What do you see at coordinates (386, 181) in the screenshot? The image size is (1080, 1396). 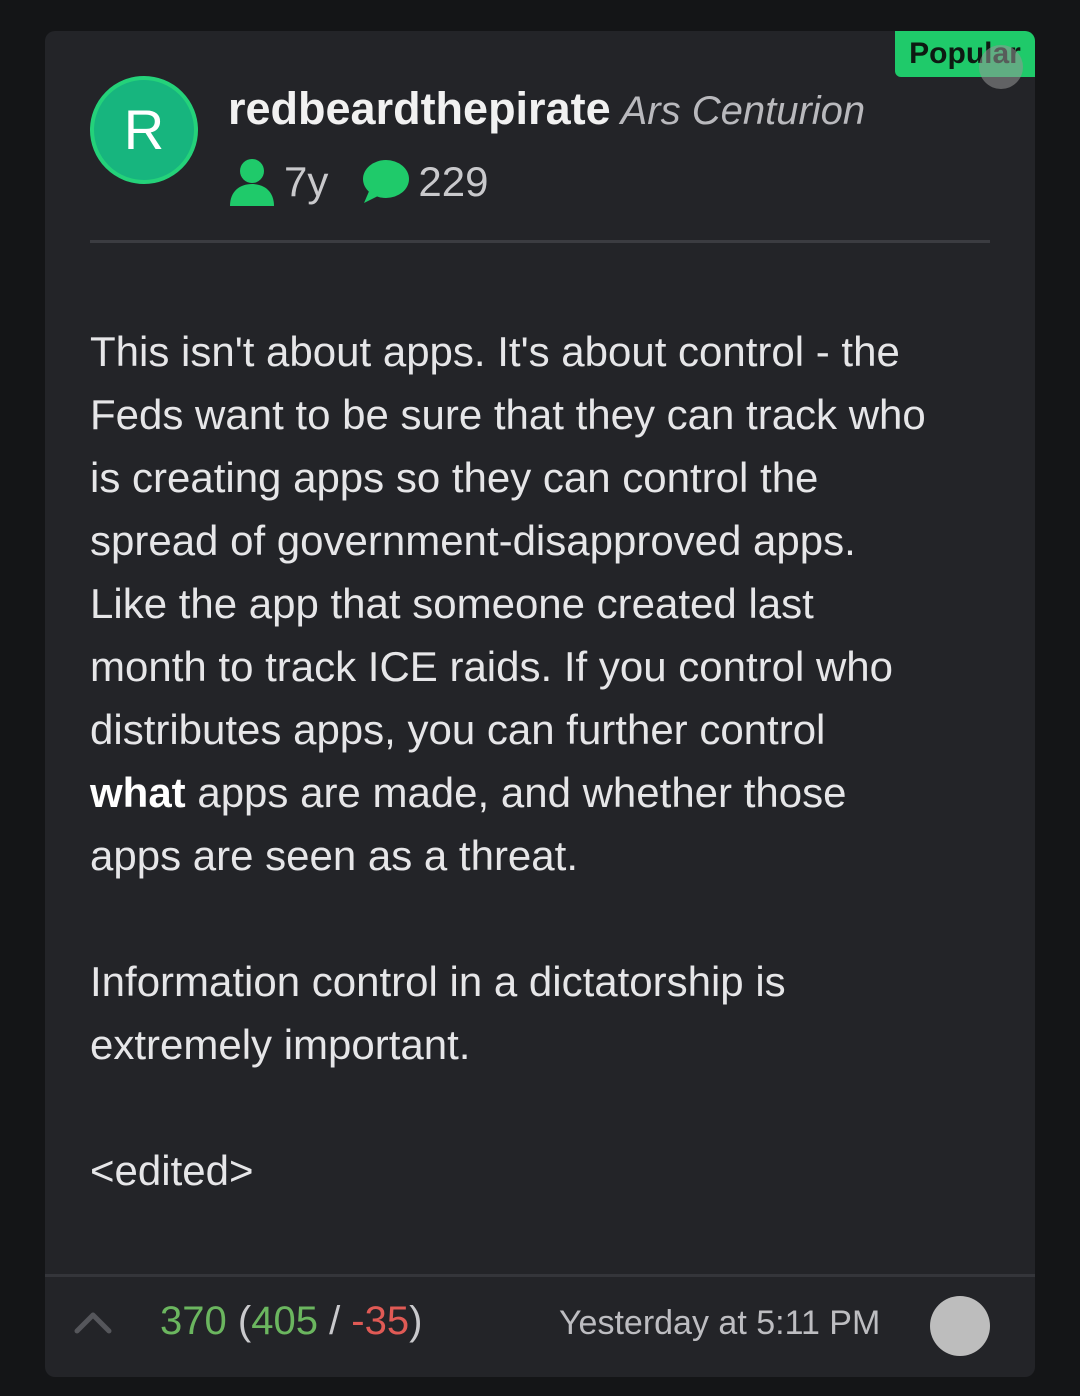 I see `speech-bubble-icon` at bounding box center [386, 181].